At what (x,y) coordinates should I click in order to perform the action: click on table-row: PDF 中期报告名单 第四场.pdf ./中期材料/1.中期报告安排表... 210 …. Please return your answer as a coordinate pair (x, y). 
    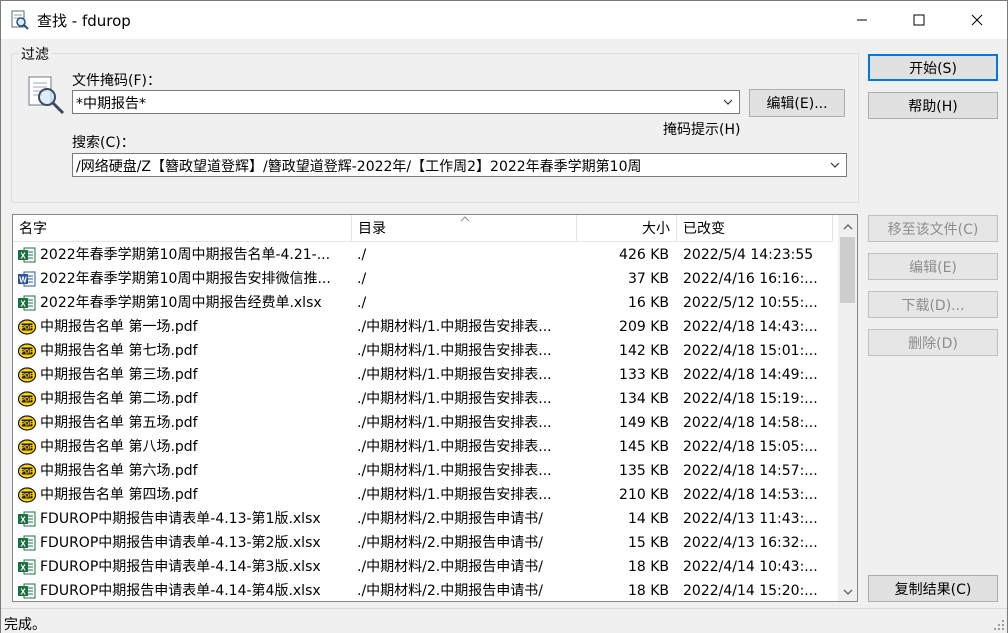
    Looking at the image, I should click on (423, 495).